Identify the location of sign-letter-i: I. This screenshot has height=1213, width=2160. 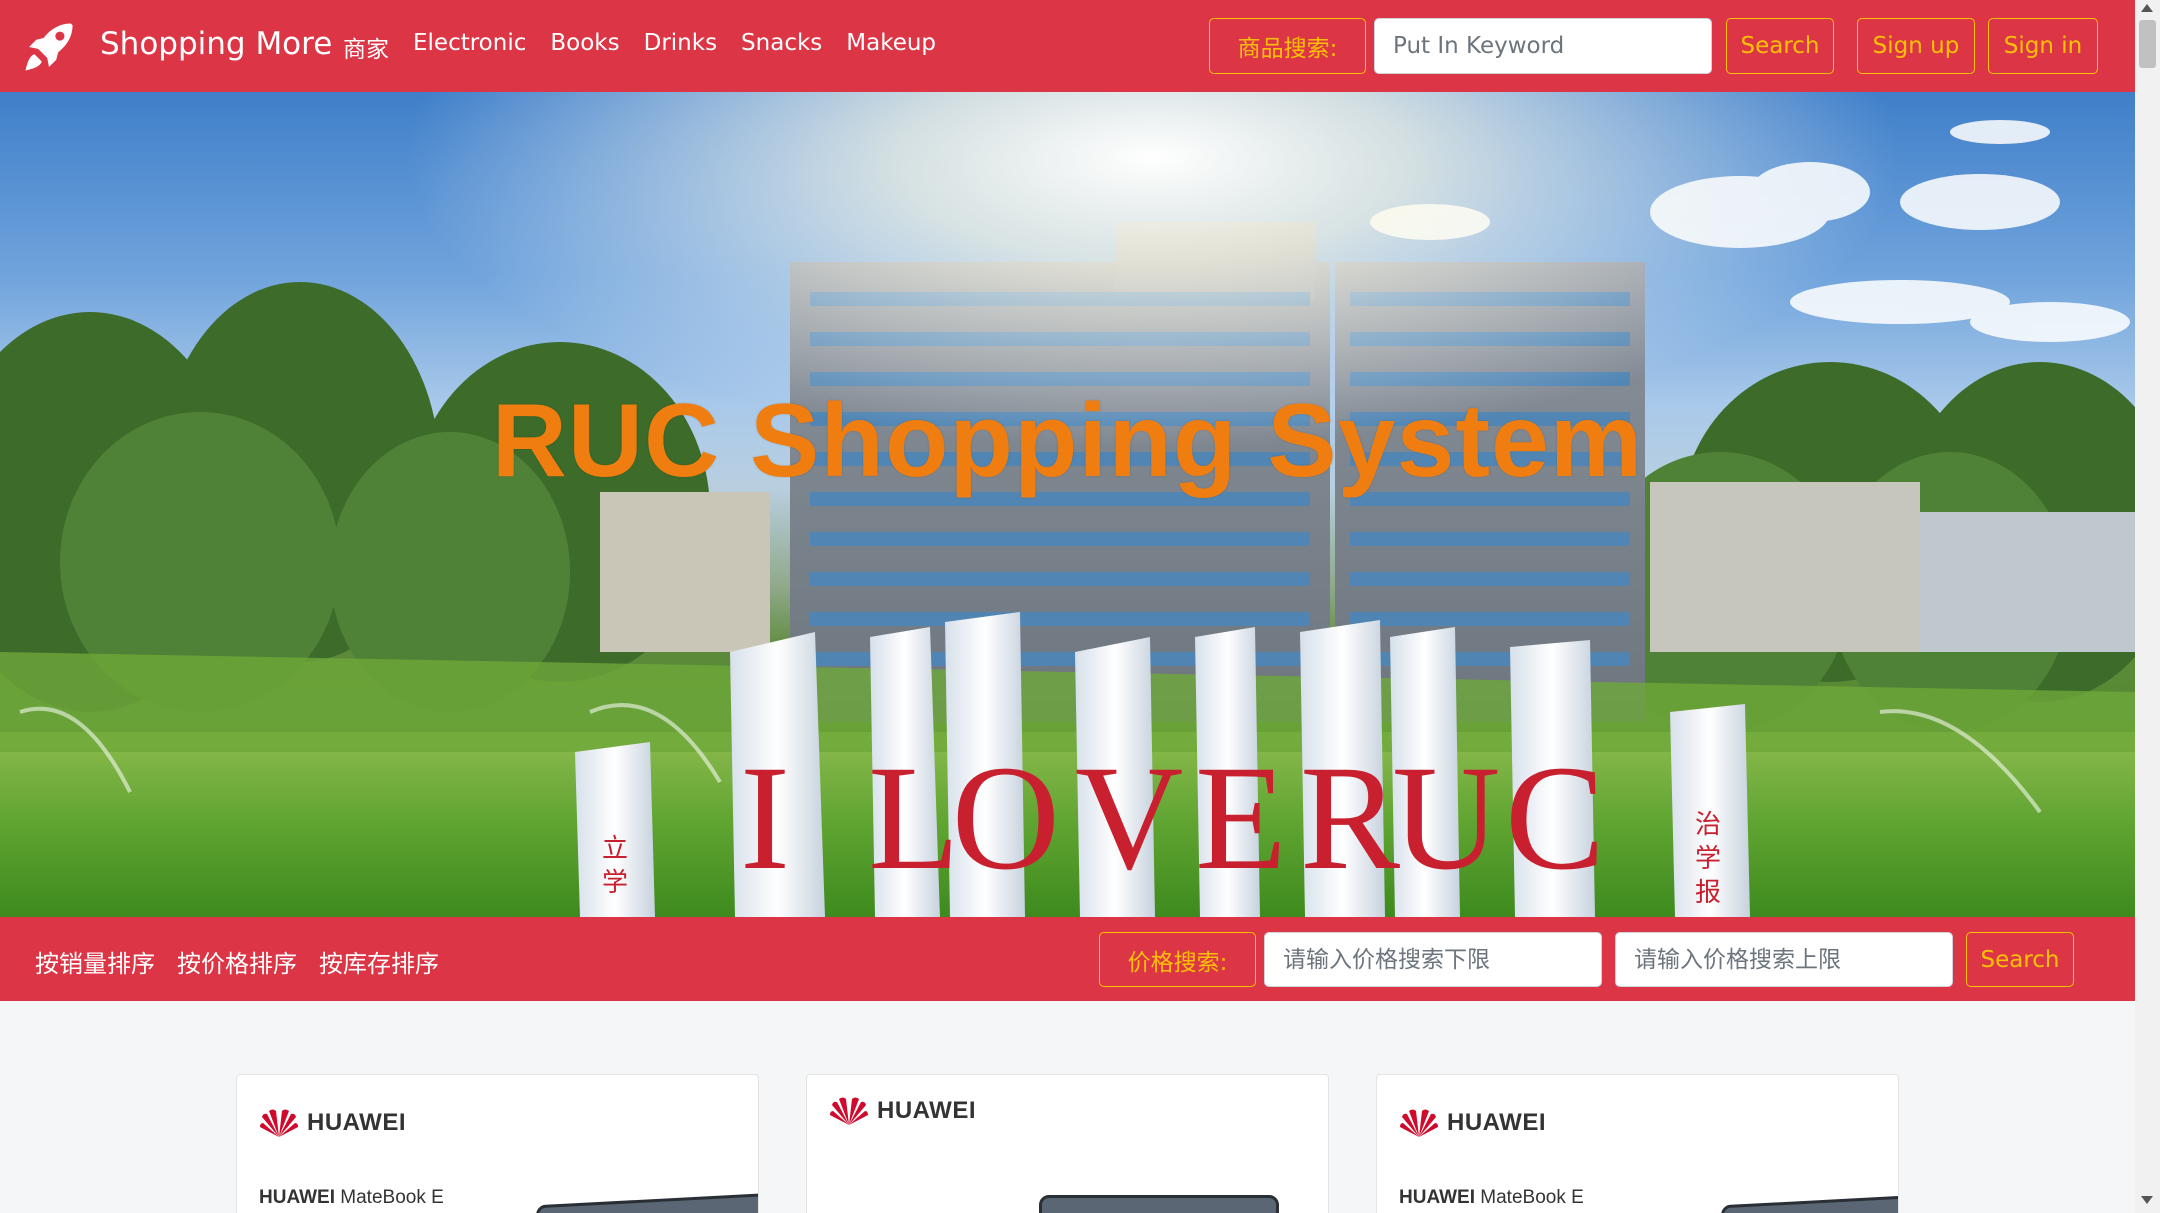
(765, 818).